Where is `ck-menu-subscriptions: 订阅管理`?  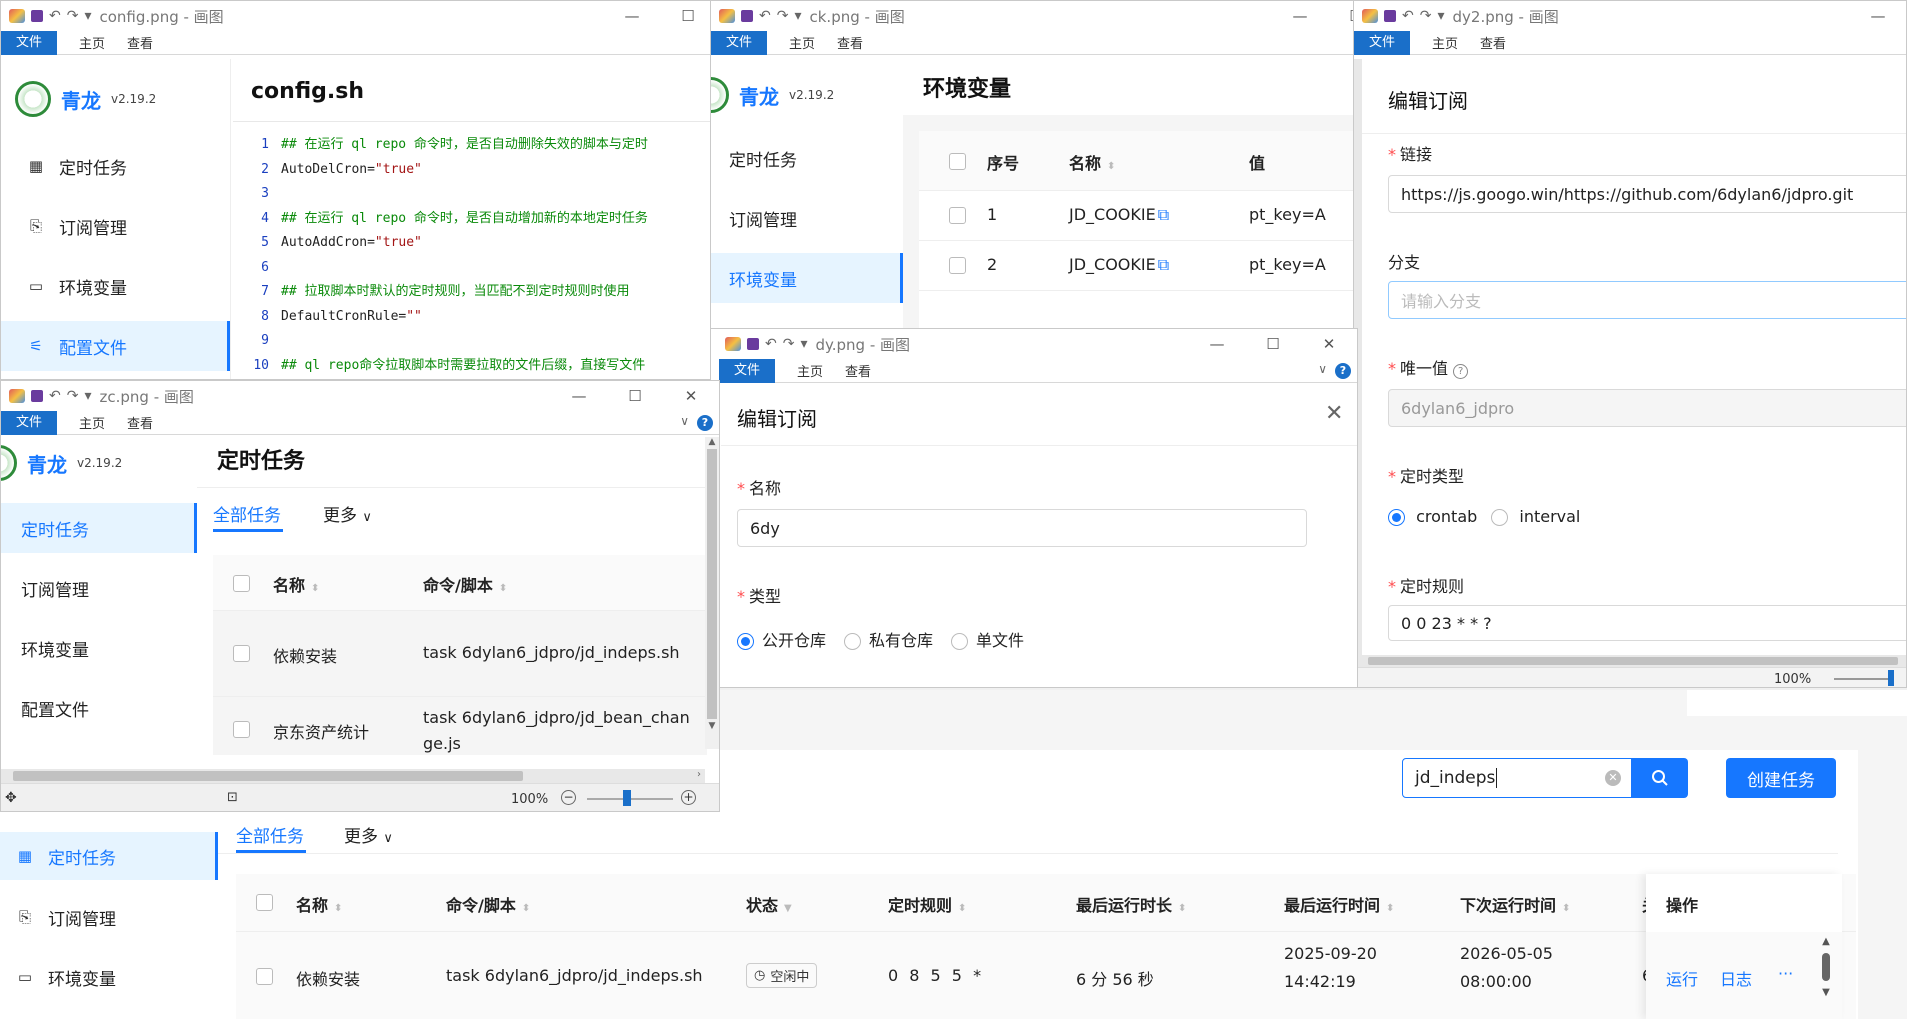 ck-menu-subscriptions: 订阅管理 is located at coordinates (807, 218).